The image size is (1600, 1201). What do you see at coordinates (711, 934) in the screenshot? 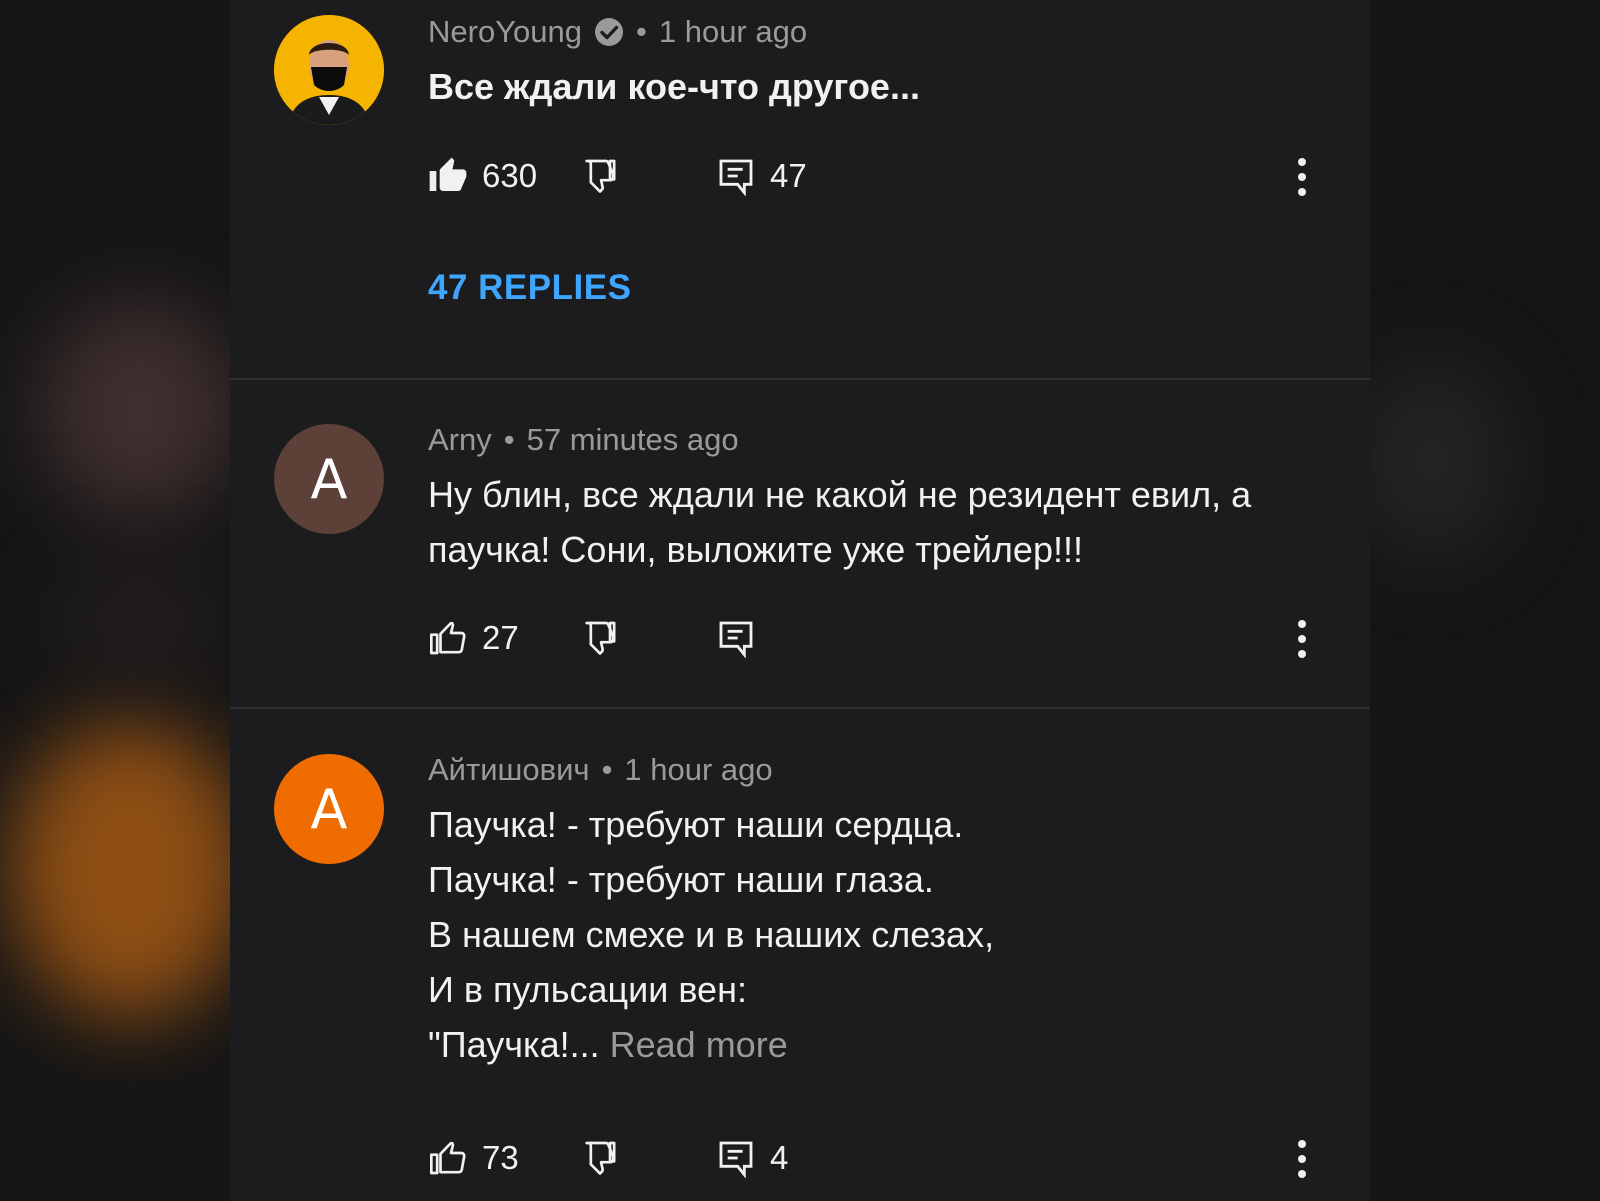
I see `comment-line: В нашем смехе и в наших слезах,` at bounding box center [711, 934].